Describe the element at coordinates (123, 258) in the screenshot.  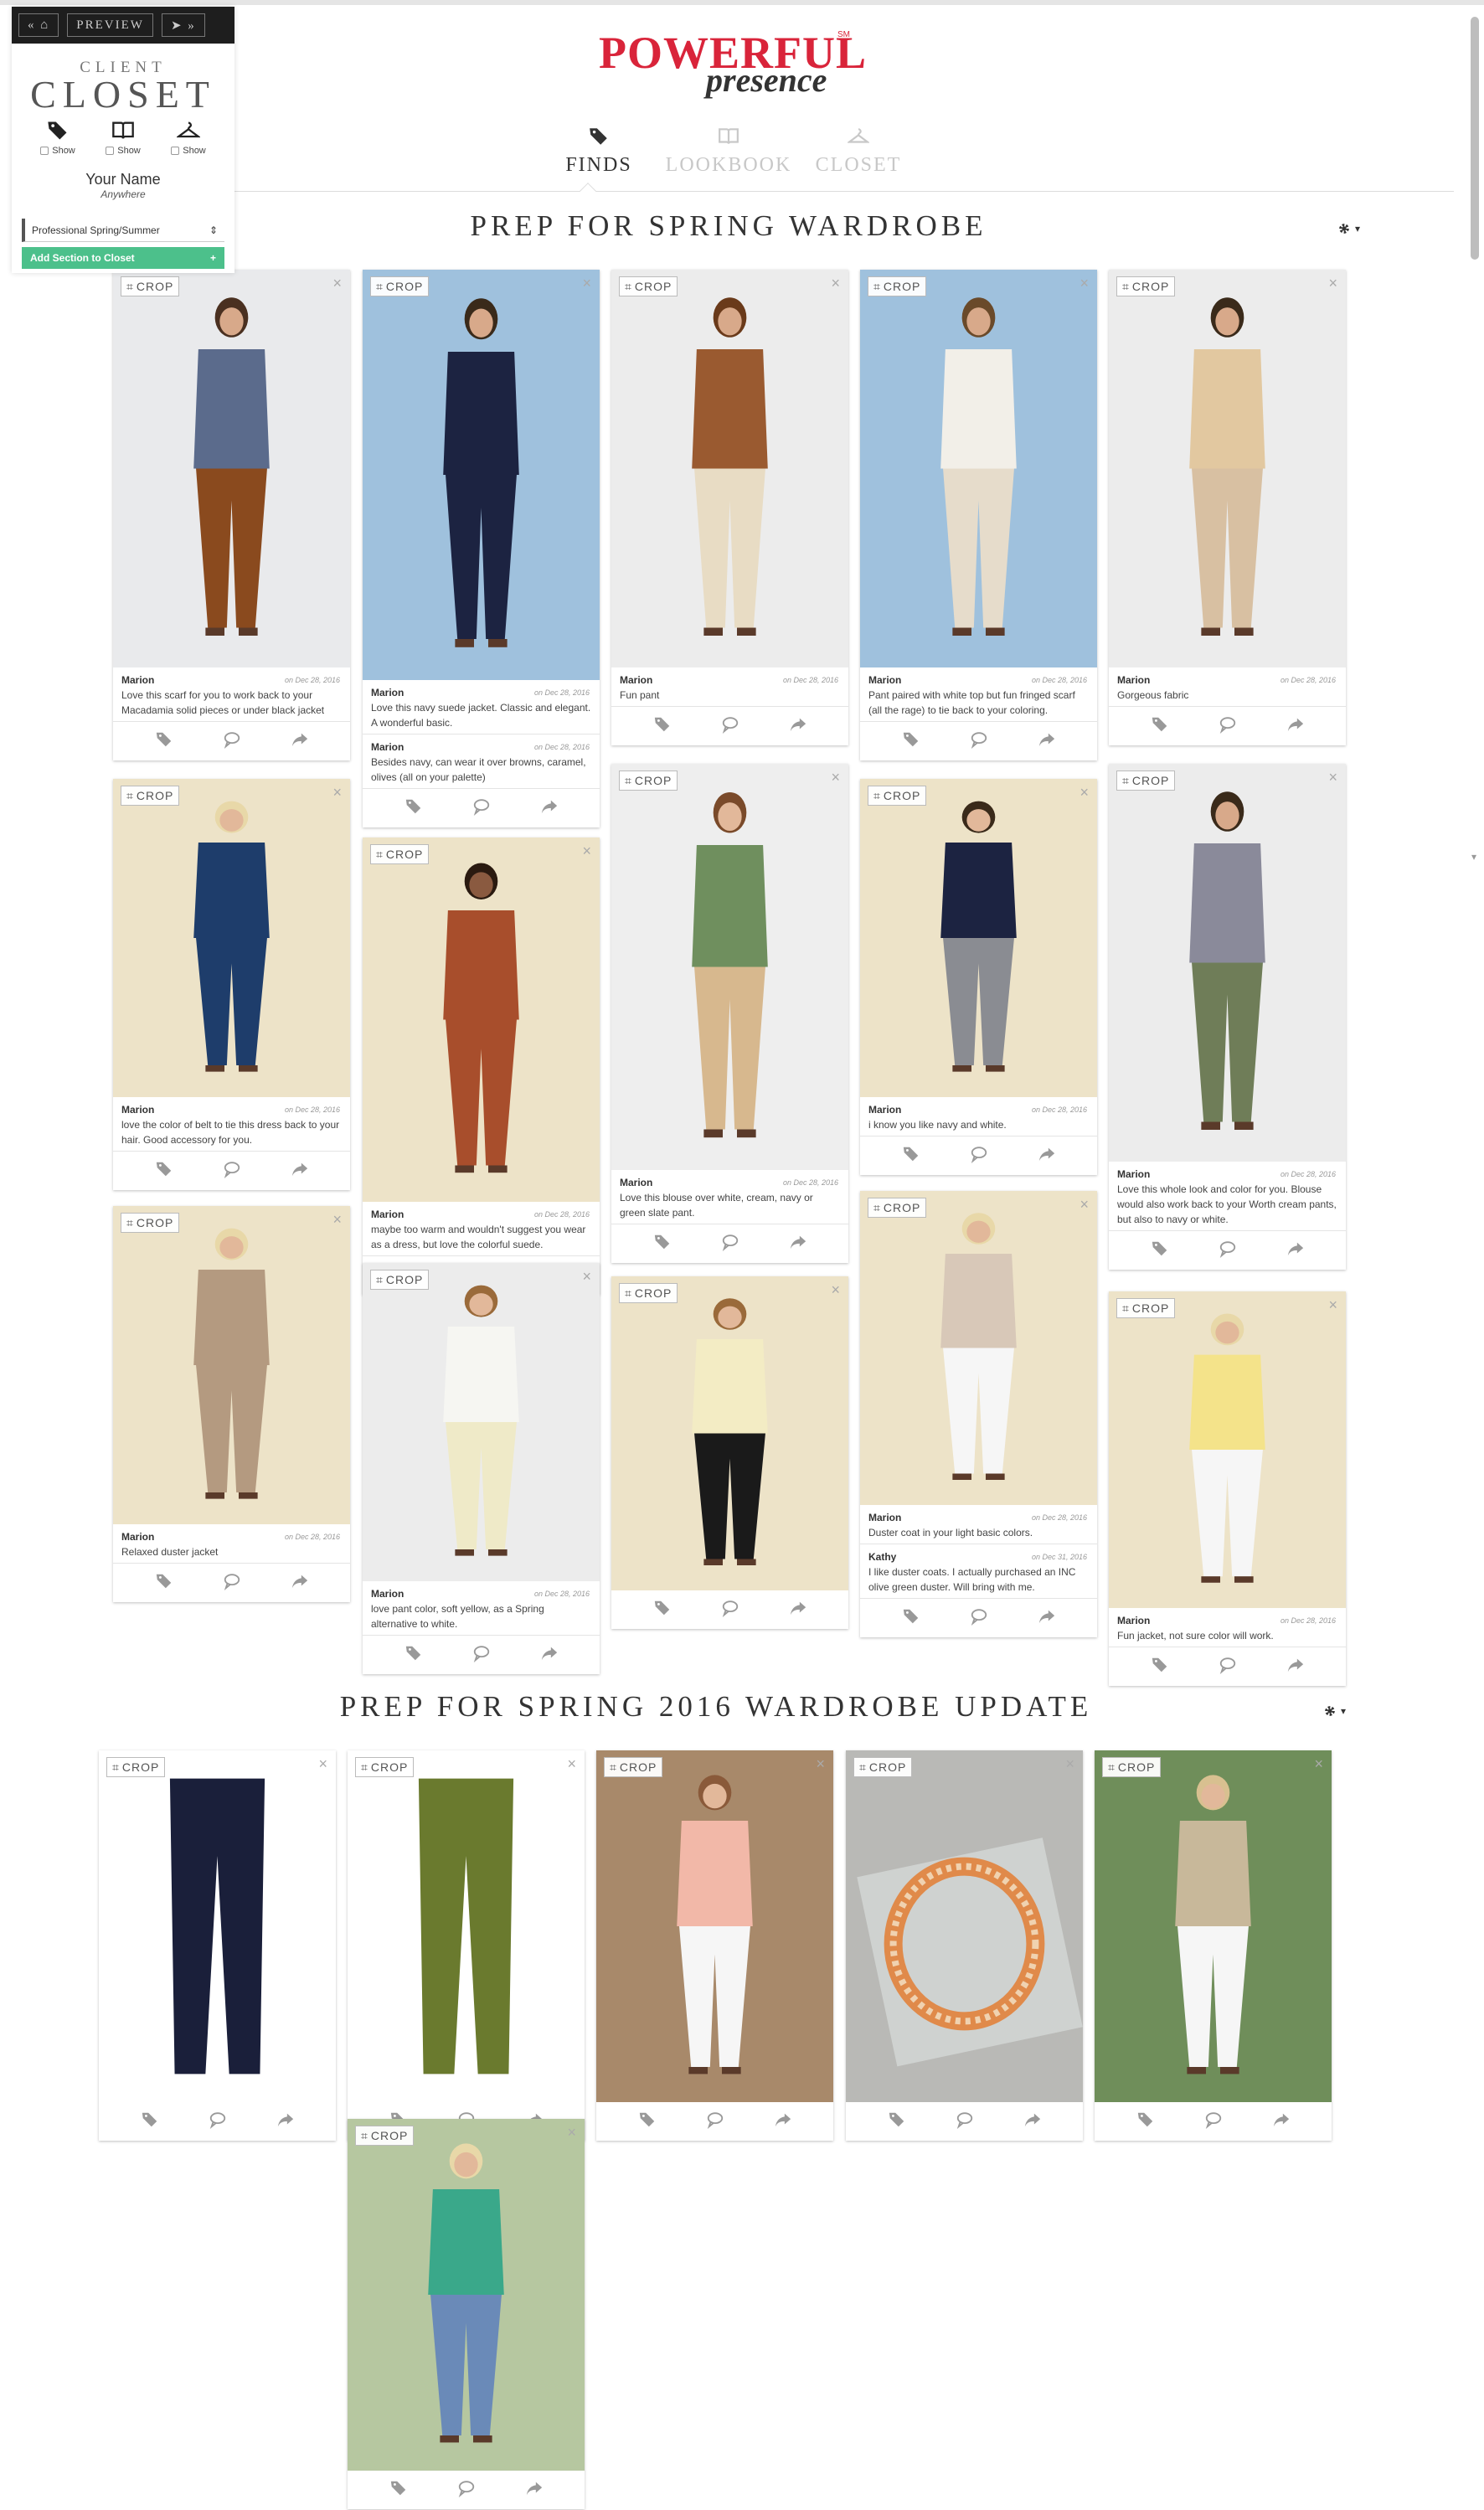
I see `add-section-button: Add Section to Closet +` at that location.